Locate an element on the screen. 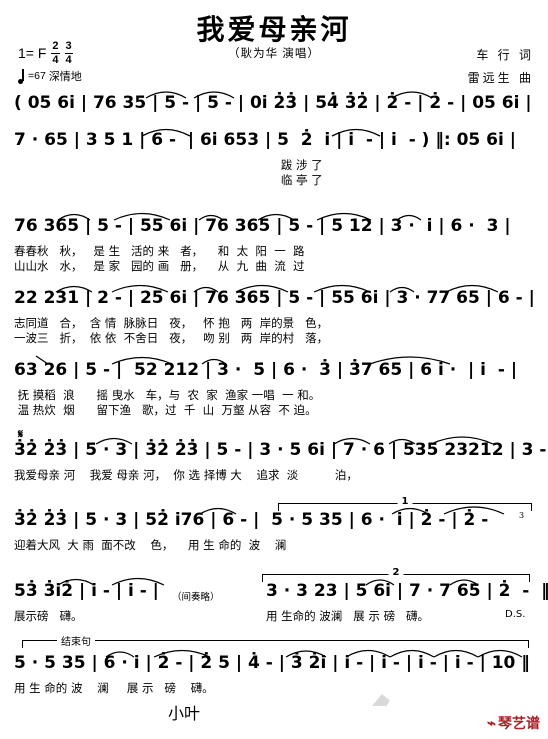 The image size is (548, 739). ds-marking: D.S. is located at coordinates (515, 614).